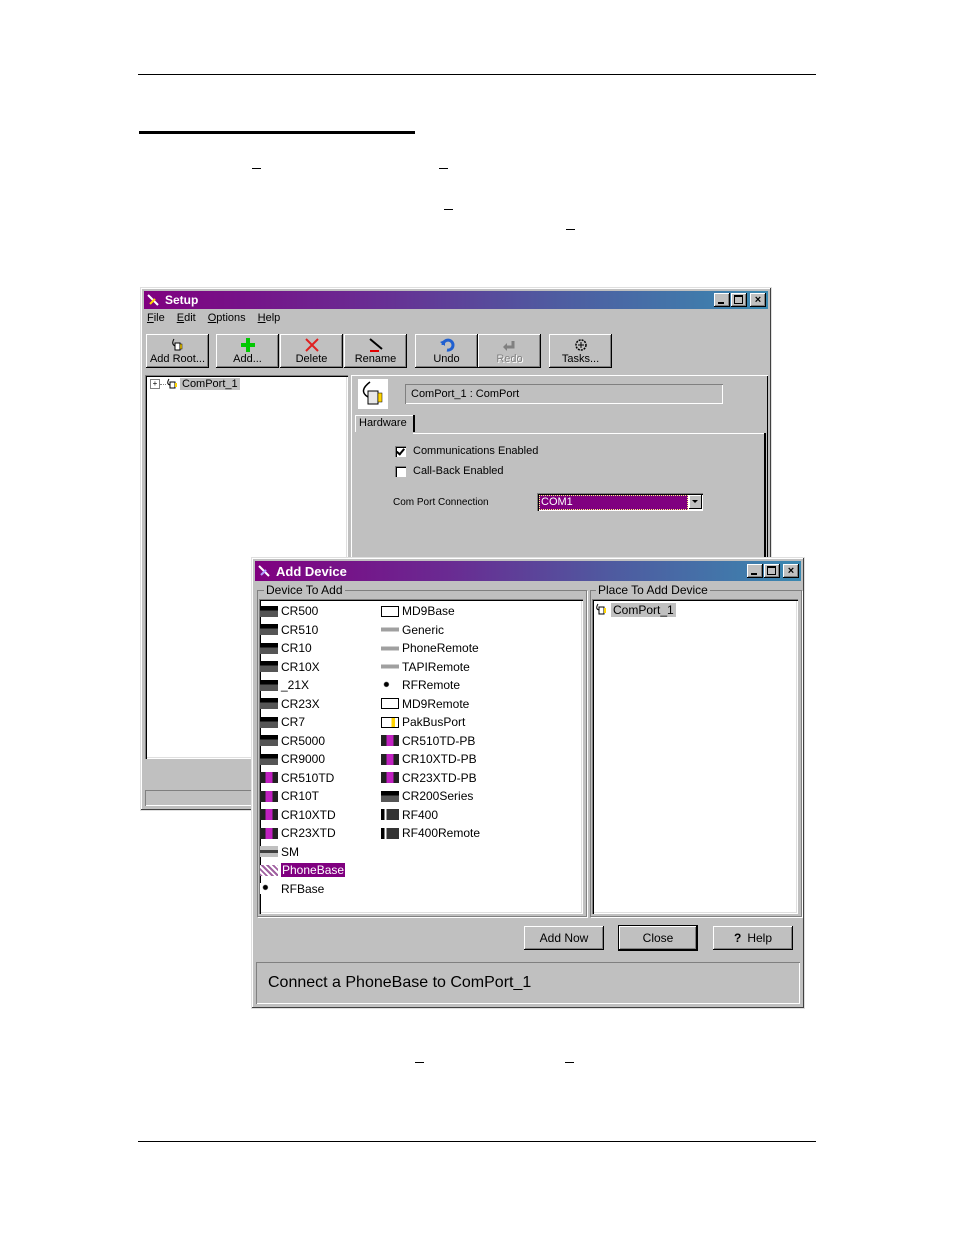 The image size is (954, 1235). I want to click on menu-edit: Edit, so click(186, 318).